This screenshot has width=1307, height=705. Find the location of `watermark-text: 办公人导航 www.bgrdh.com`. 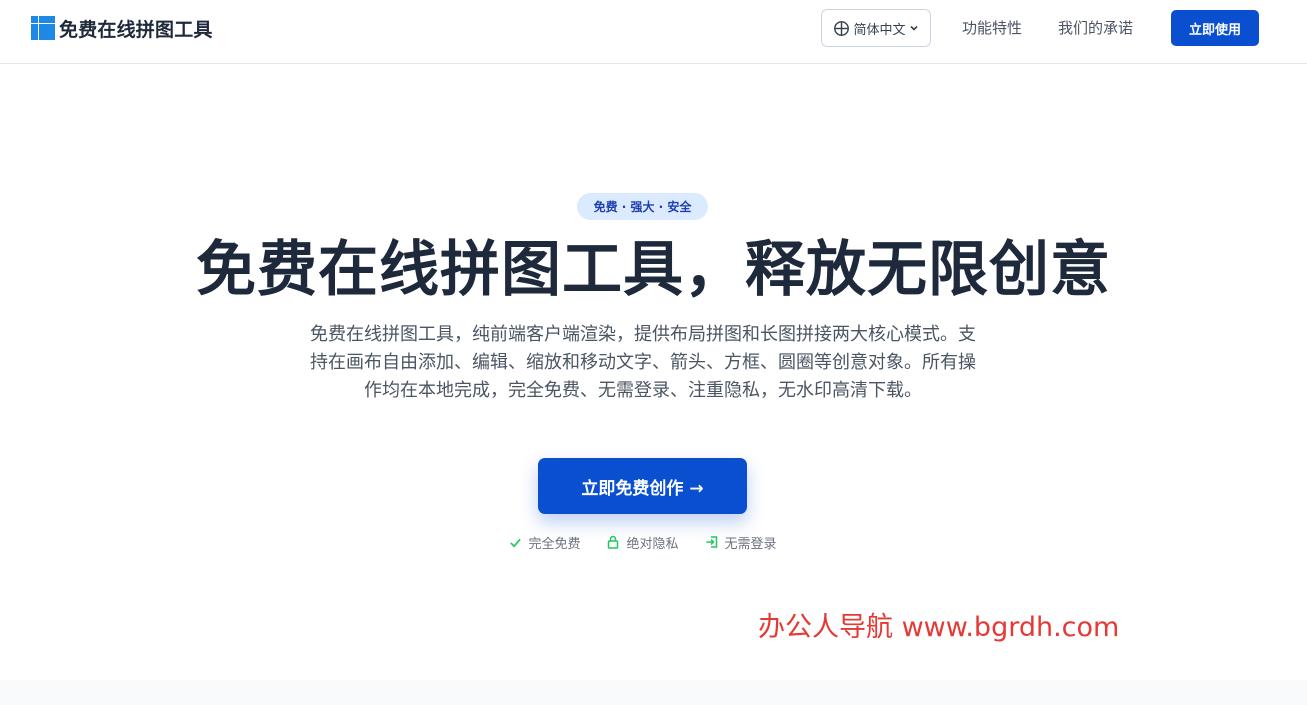

watermark-text: 办公人导航 www.bgrdh.com is located at coordinates (939, 627).